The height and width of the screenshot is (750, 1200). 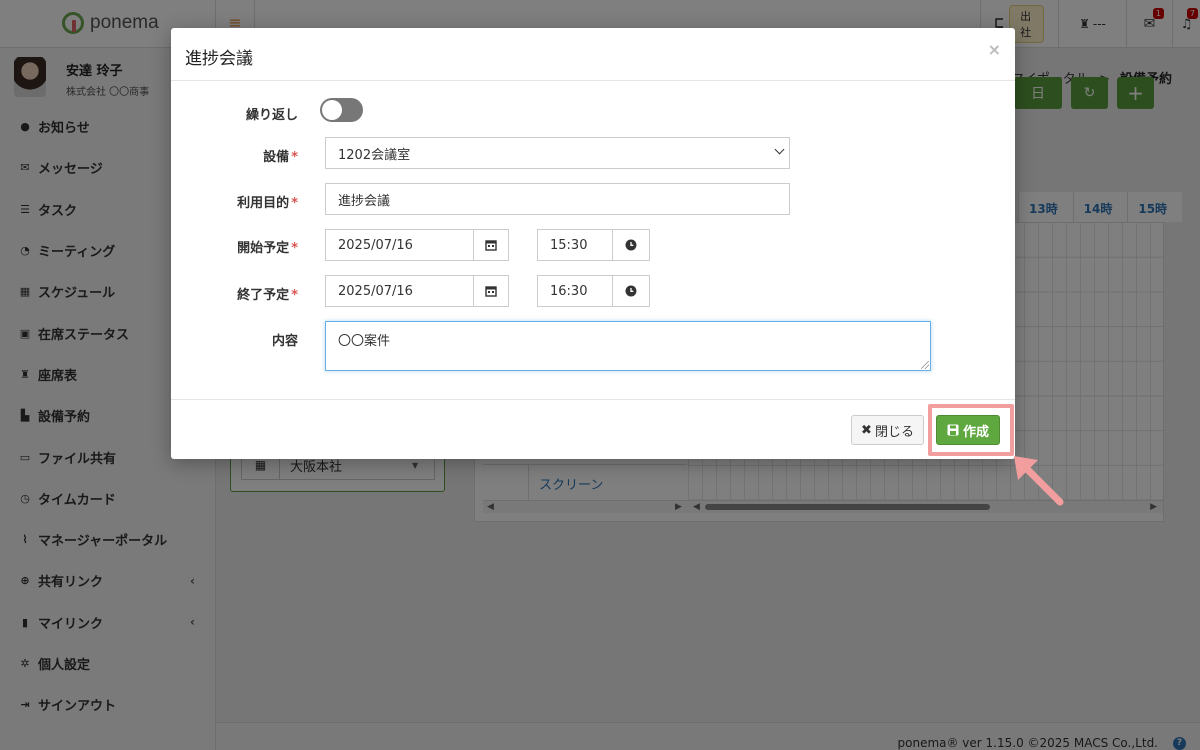 I want to click on end-label: 終了予定 *, so click(x=267, y=293).